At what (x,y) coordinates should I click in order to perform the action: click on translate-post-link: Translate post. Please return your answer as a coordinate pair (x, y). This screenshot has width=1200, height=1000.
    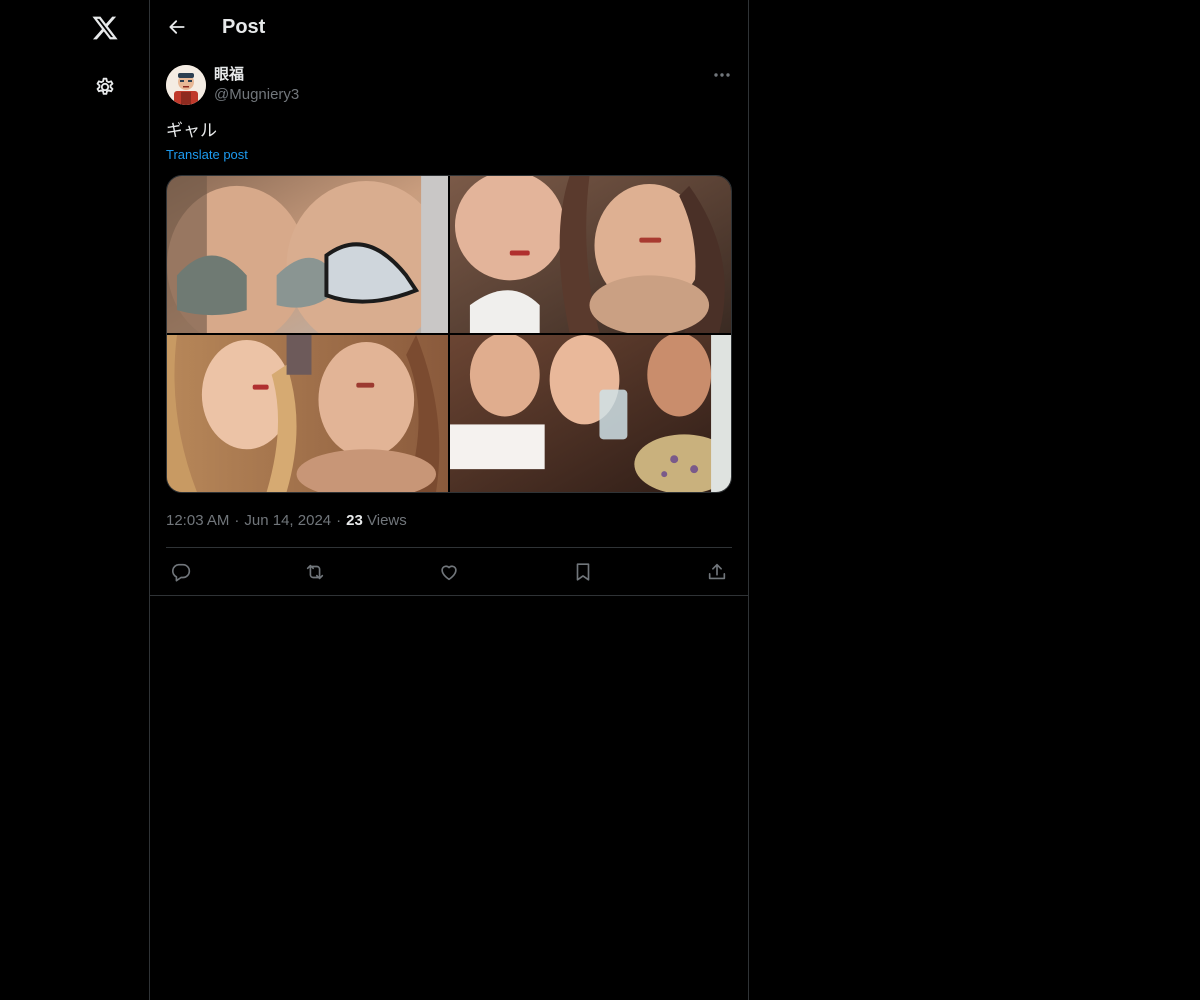
    Looking at the image, I should click on (207, 155).